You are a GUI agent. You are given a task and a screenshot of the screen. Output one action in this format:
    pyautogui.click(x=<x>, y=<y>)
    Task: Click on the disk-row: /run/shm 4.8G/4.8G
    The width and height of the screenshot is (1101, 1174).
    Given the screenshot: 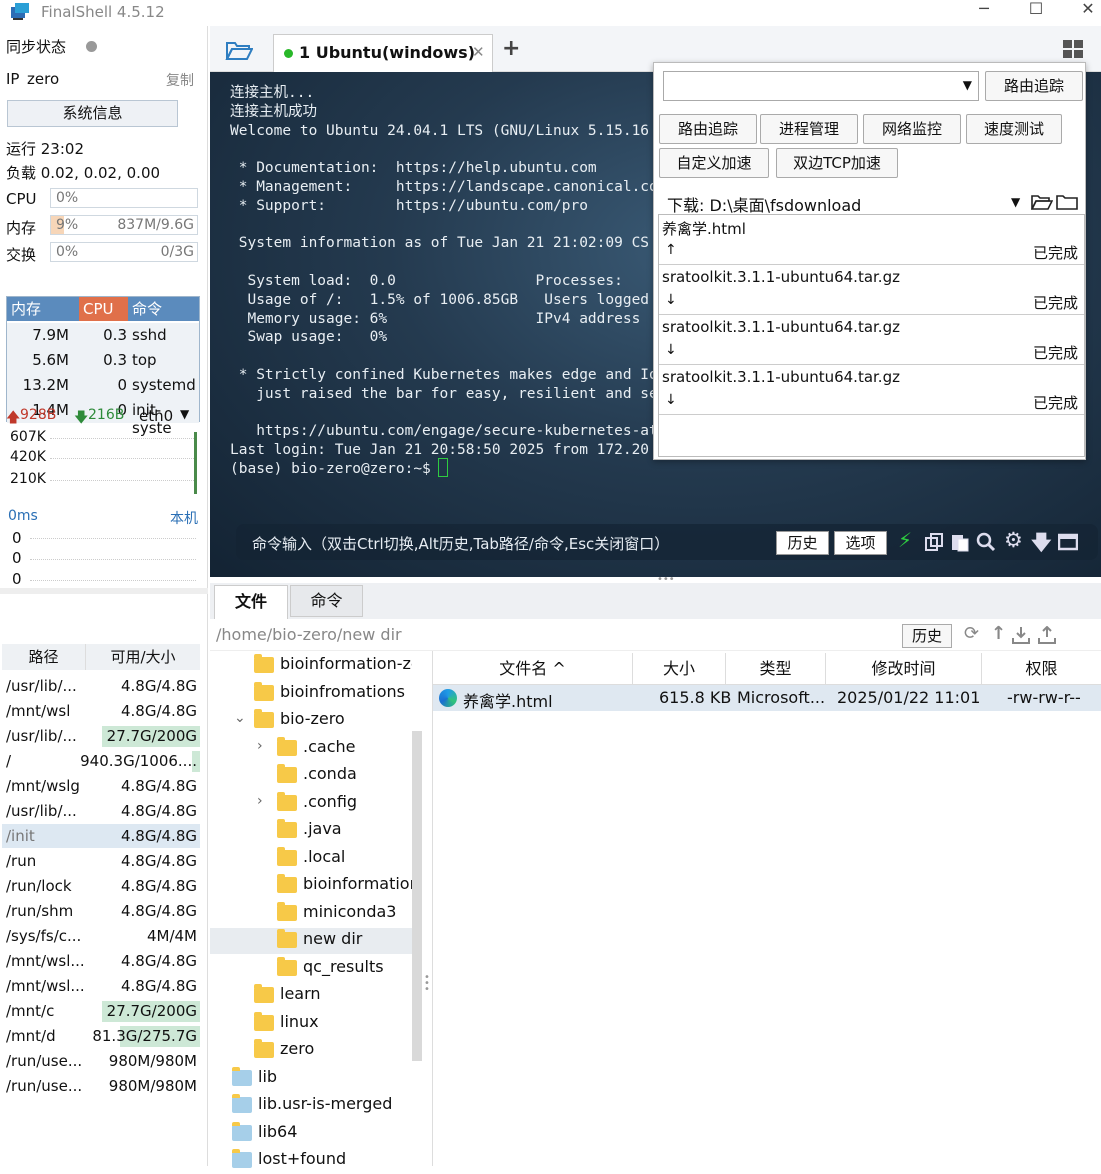 What is the action you would take?
    pyautogui.click(x=101, y=911)
    